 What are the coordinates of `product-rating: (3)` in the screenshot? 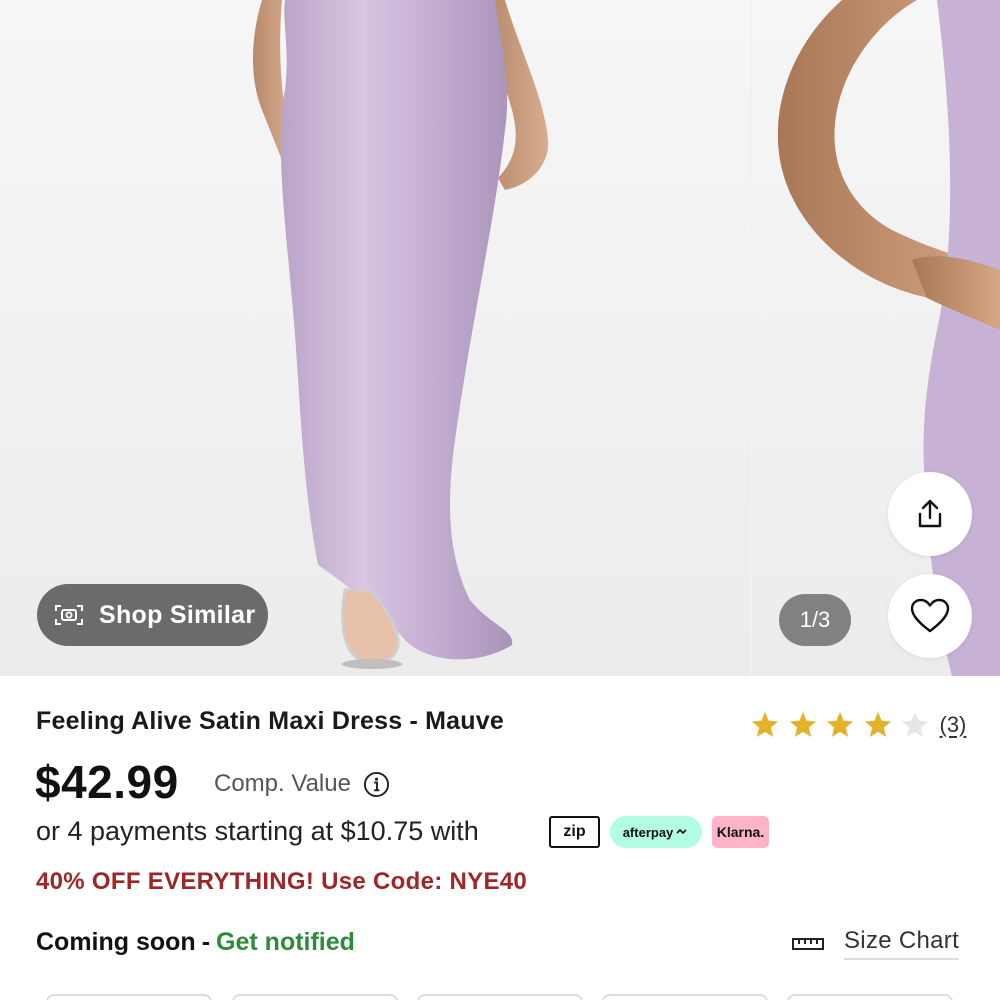 It's located at (858, 725).